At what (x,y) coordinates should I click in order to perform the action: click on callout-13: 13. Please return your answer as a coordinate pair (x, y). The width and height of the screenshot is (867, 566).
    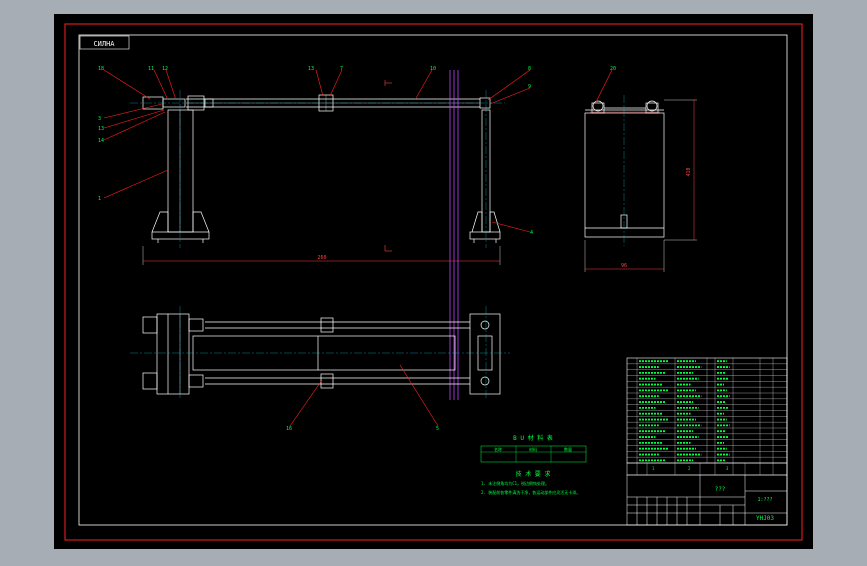
    Looking at the image, I should click on (311, 69).